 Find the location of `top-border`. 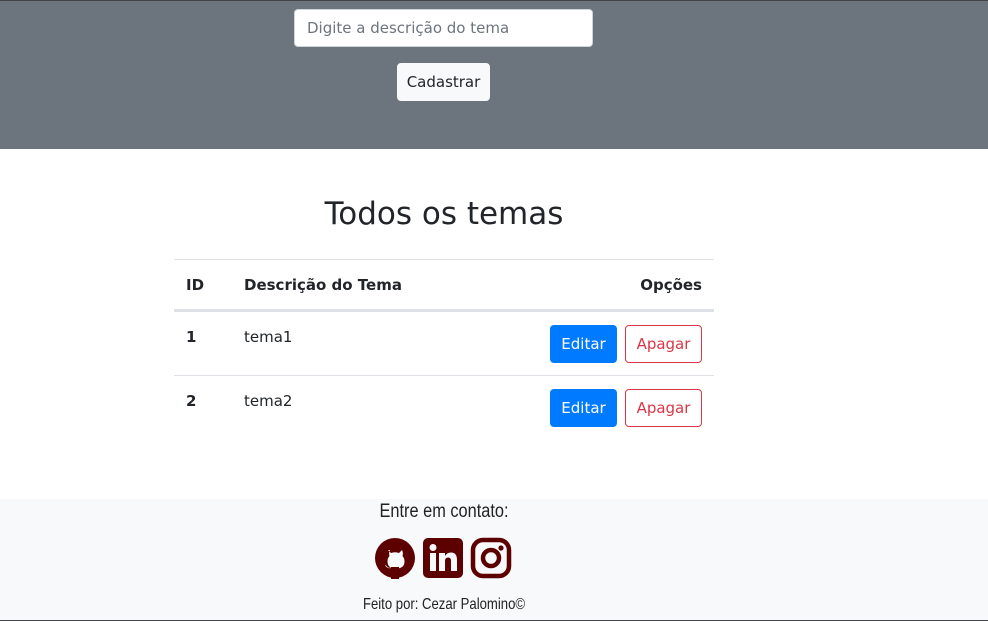

top-border is located at coordinates (494, 0).